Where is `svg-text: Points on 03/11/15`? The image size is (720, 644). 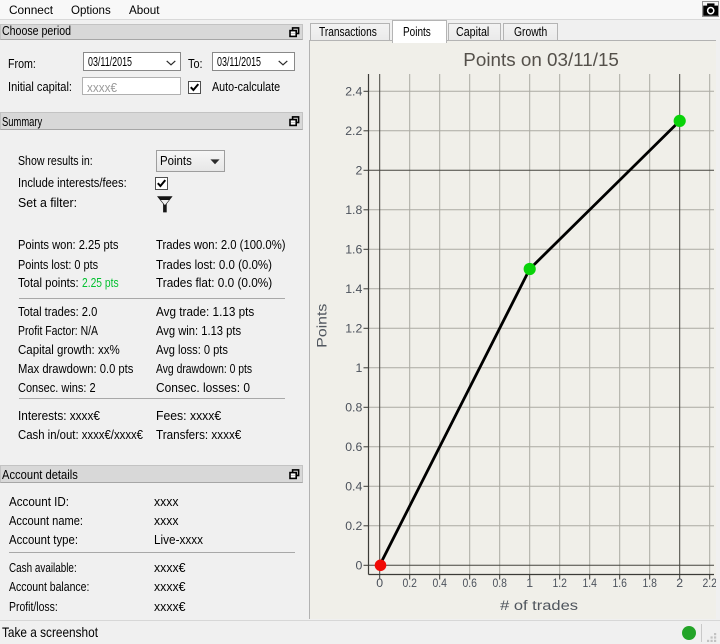 svg-text: Points on 03/11/15 is located at coordinates (541, 60).